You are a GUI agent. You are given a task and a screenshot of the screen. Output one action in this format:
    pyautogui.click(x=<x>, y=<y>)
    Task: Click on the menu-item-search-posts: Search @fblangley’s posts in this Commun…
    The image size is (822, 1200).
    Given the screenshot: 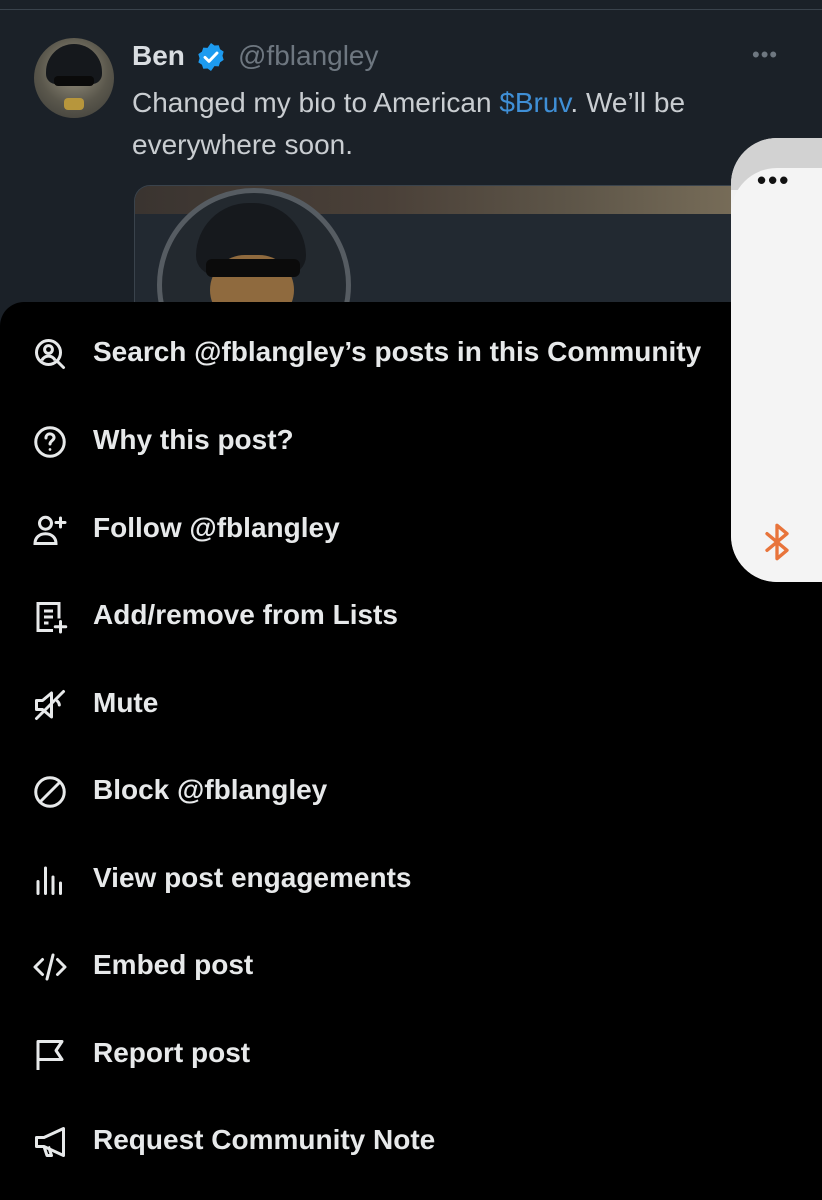 What is the action you would take?
    pyautogui.click(x=411, y=354)
    